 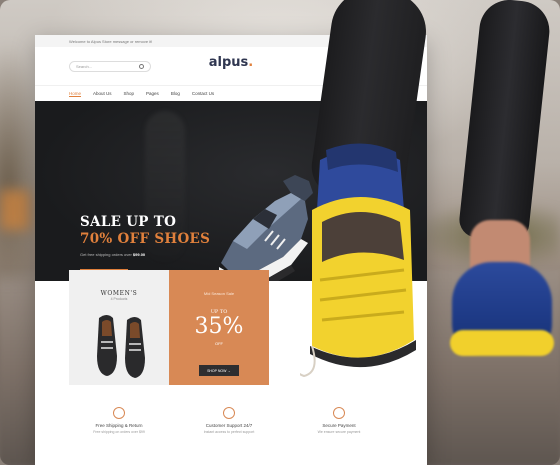 I want to click on runner-shoe-sole, so click(x=502, y=343).